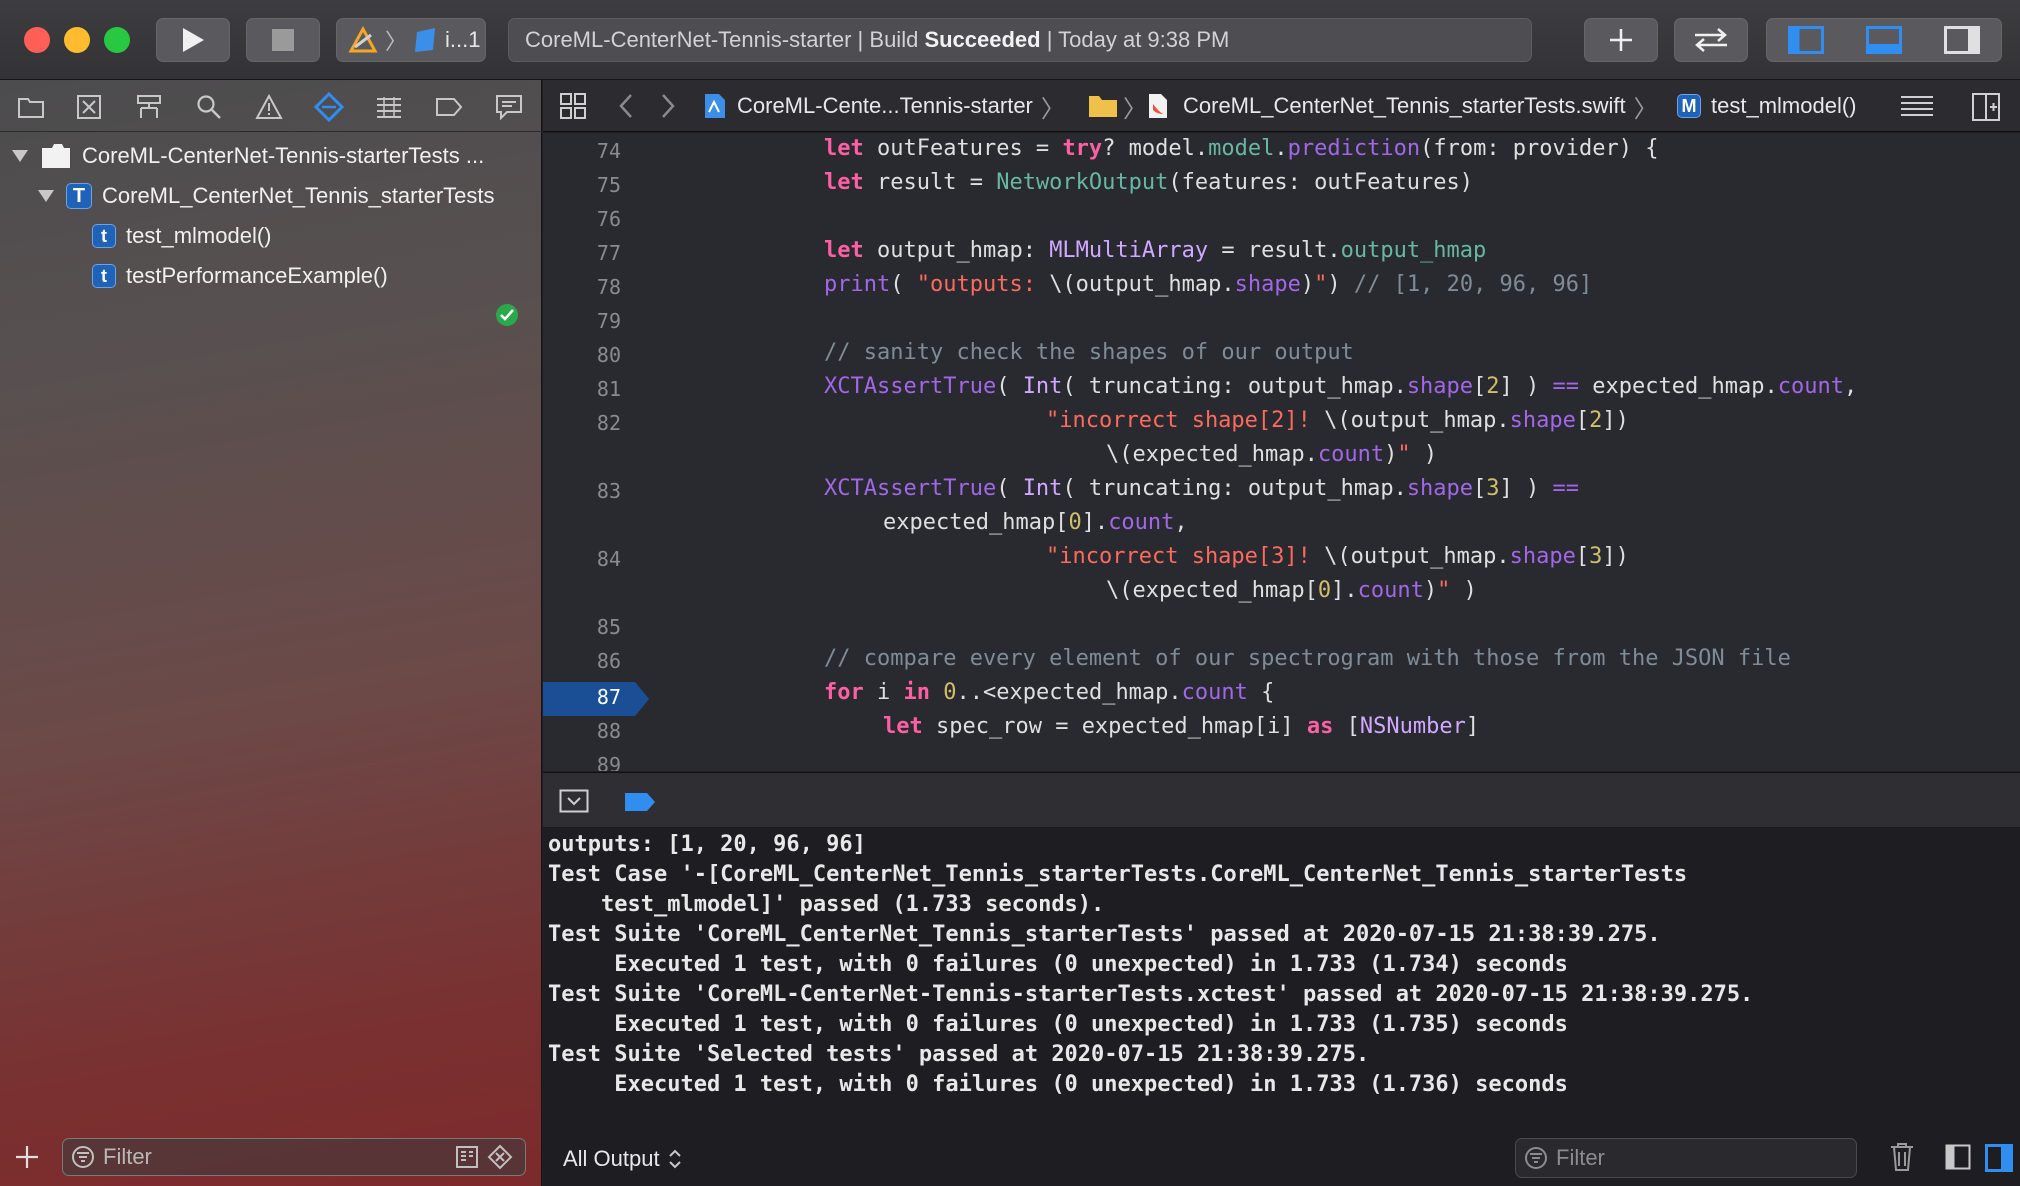  I want to click on code-line: for i in 0..<expected_hmap.count {, so click(1049, 692).